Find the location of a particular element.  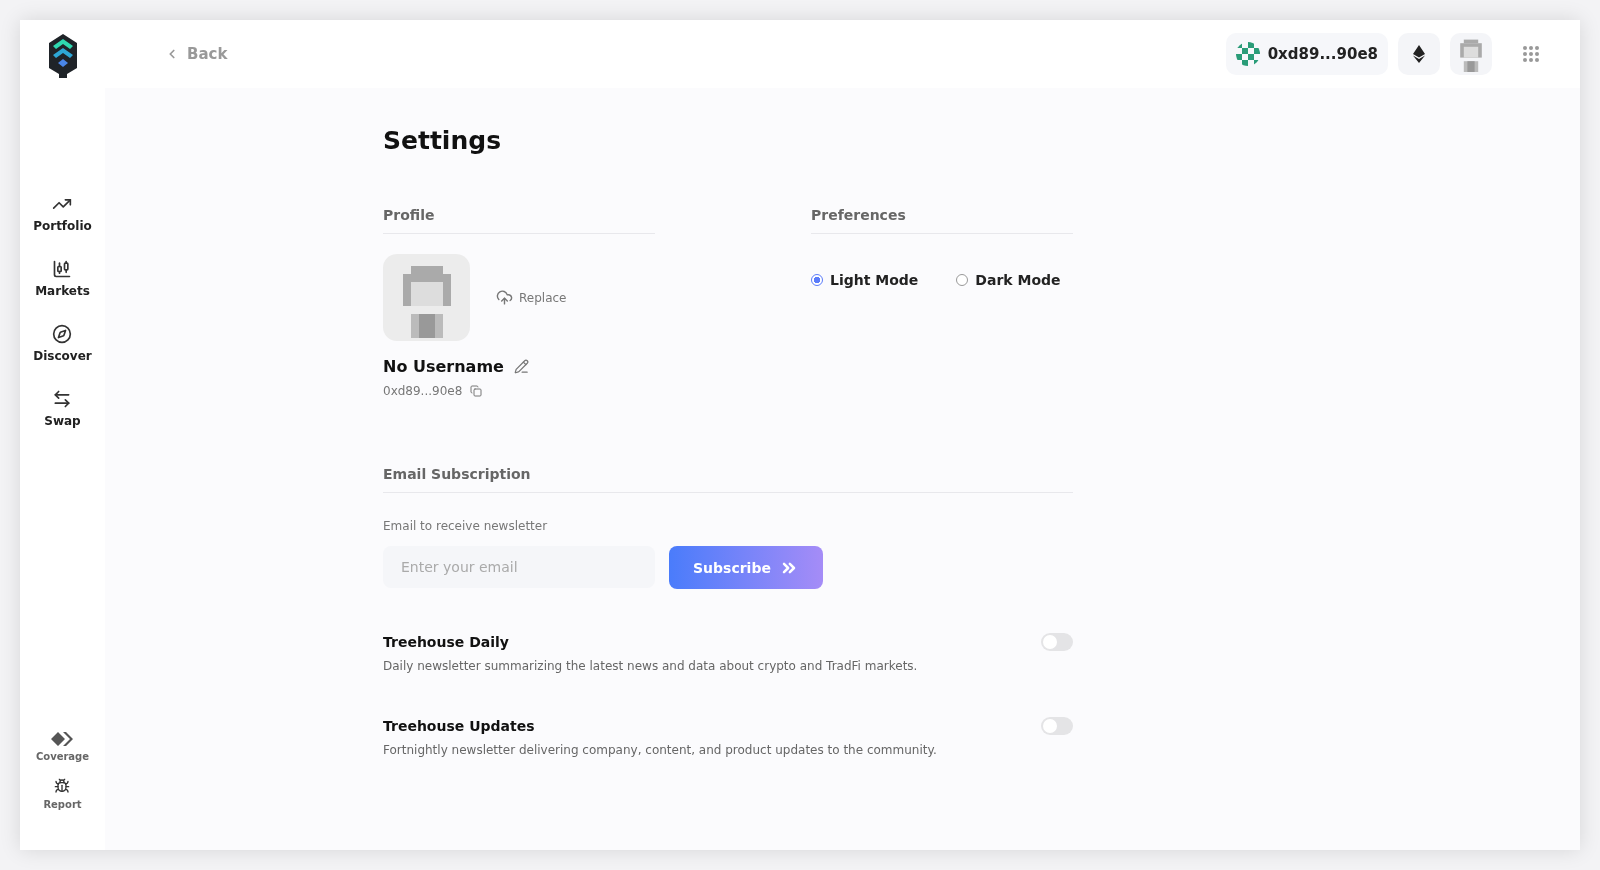

theme-radio: Light Mode is located at coordinates (865, 280).